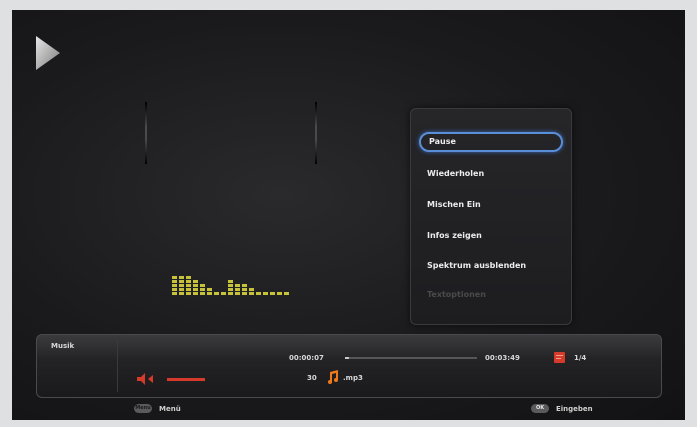 The height and width of the screenshot is (427, 697). What do you see at coordinates (559, 357) in the screenshot?
I see `playlist-icon` at bounding box center [559, 357].